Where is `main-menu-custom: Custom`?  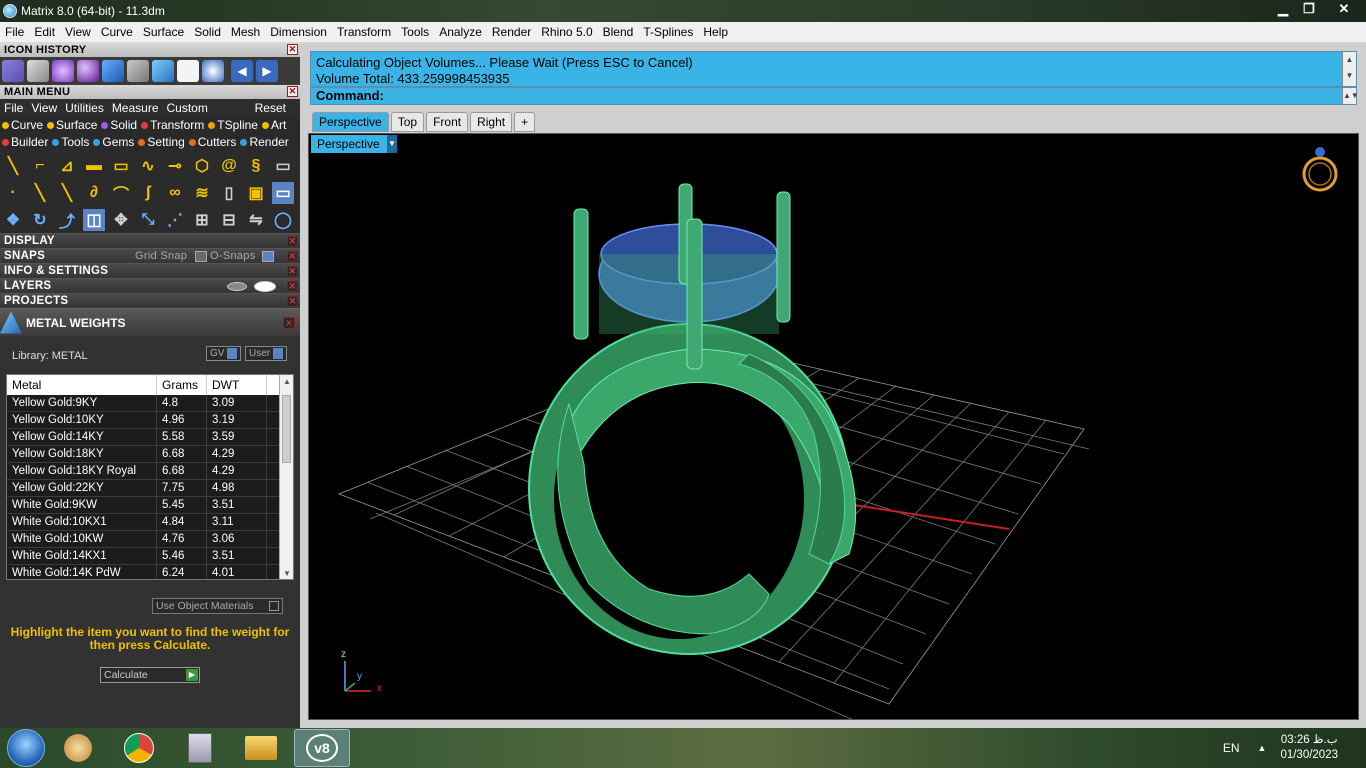
main-menu-custom: Custom is located at coordinates (187, 108).